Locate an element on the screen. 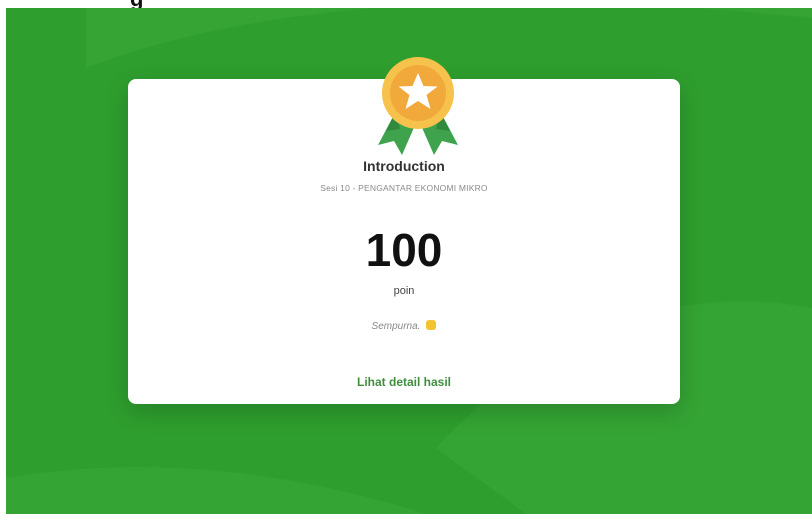 This screenshot has width=812, height=514. feedback-text: Sempurna. is located at coordinates (404, 326).